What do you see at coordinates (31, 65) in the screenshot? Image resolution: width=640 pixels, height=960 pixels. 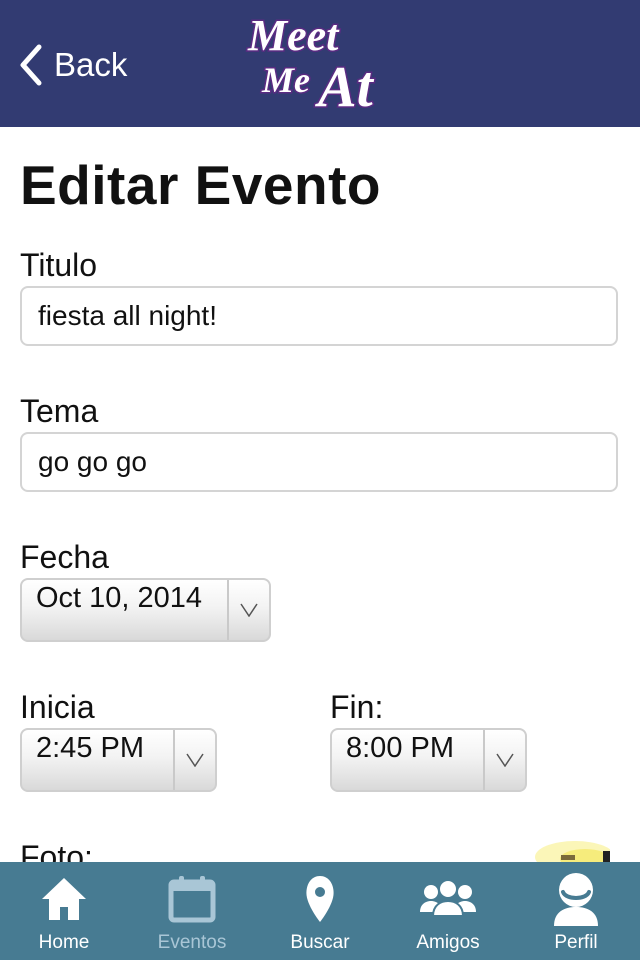 I see `chevron-left-icon` at bounding box center [31, 65].